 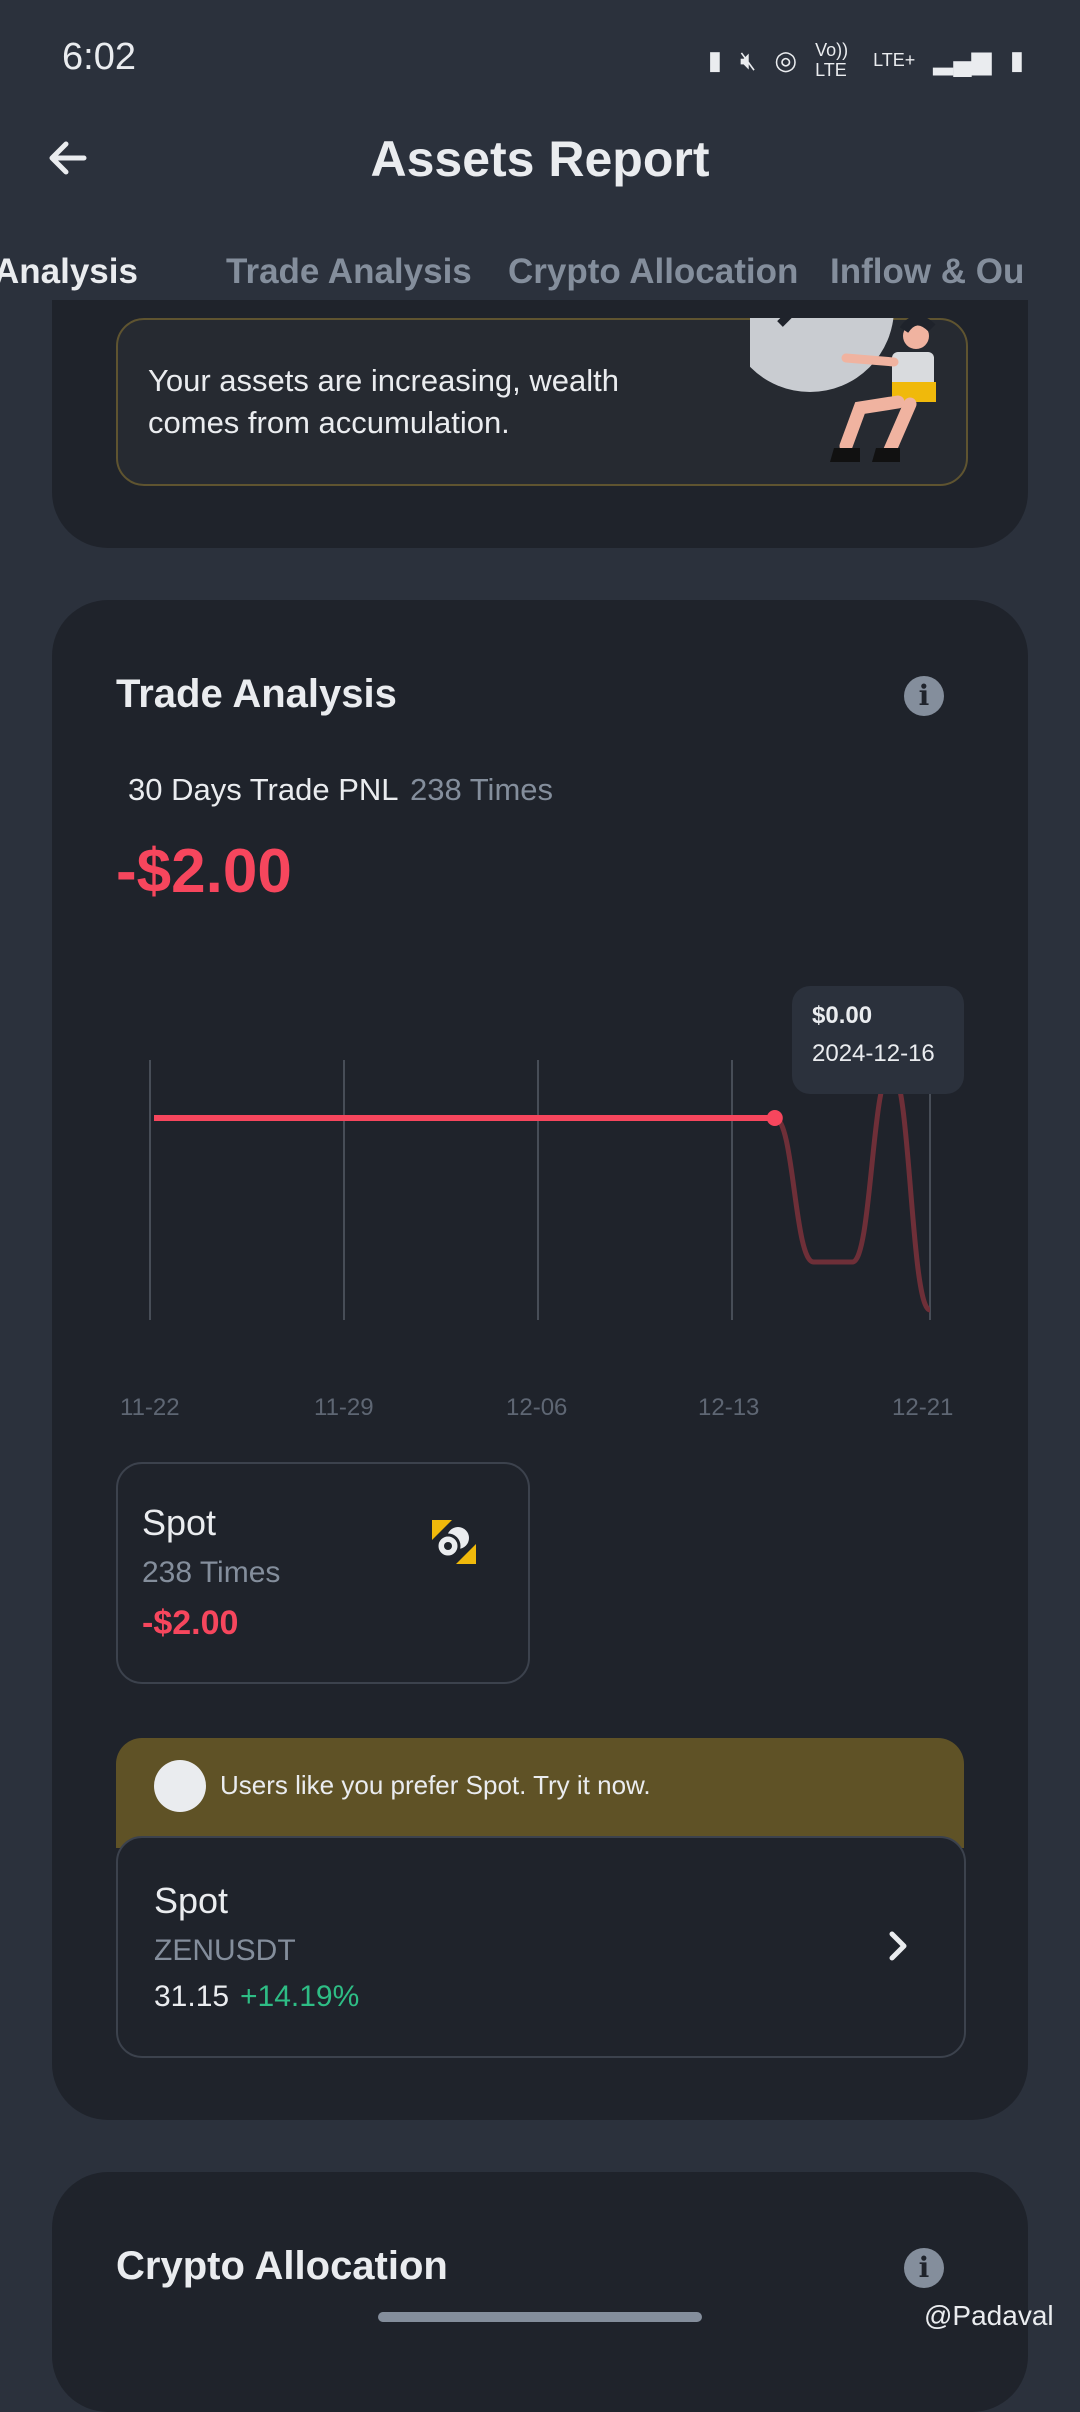 What do you see at coordinates (225, 1950) in the screenshot?
I see `promo-pair: ZENUSDT` at bounding box center [225, 1950].